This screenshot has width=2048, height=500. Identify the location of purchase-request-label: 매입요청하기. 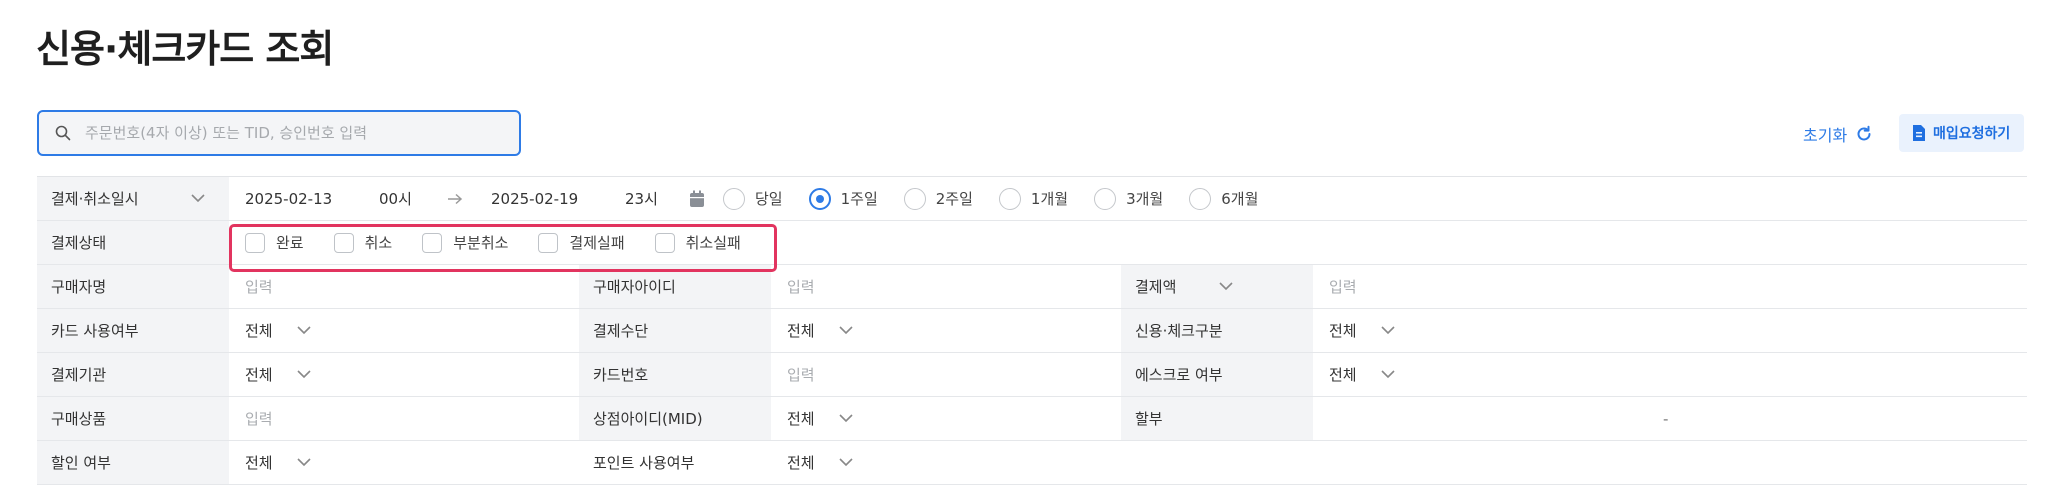
(1972, 134).